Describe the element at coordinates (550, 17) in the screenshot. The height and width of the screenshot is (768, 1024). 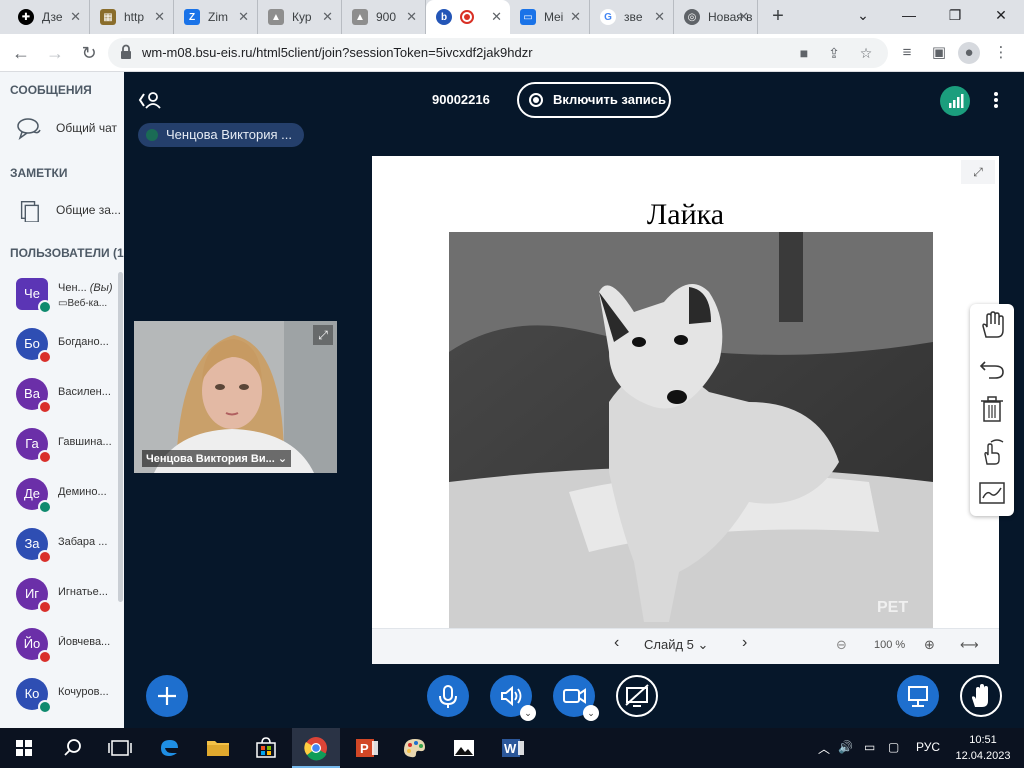
I see `browser-tab: ▭ Mei ✕` at that location.